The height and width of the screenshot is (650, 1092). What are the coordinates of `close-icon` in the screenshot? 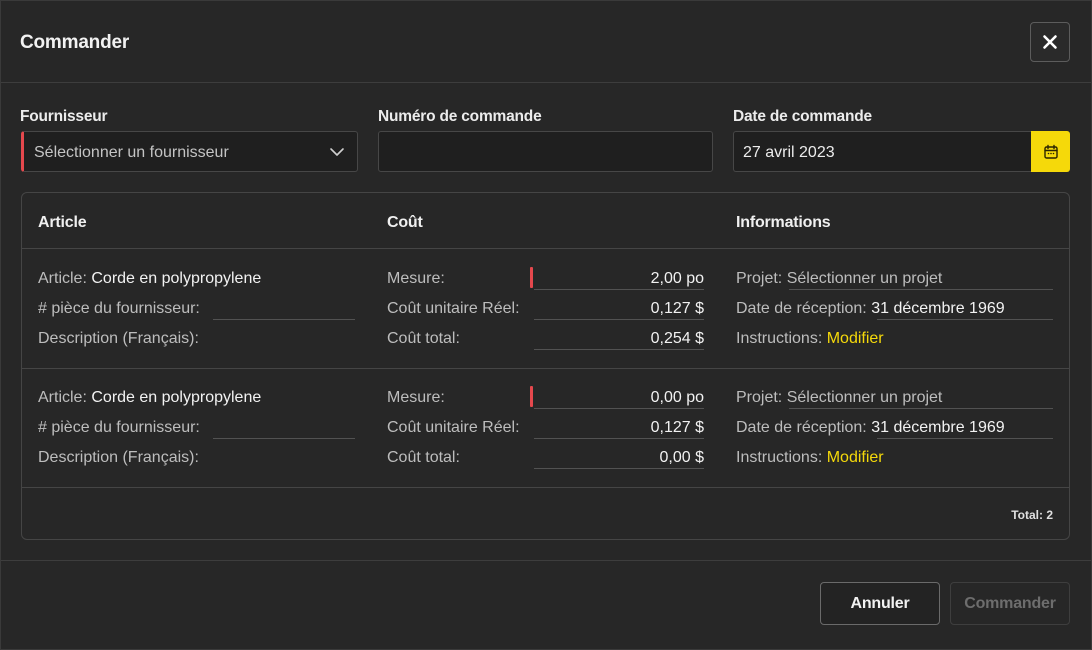 It's located at (1050, 42).